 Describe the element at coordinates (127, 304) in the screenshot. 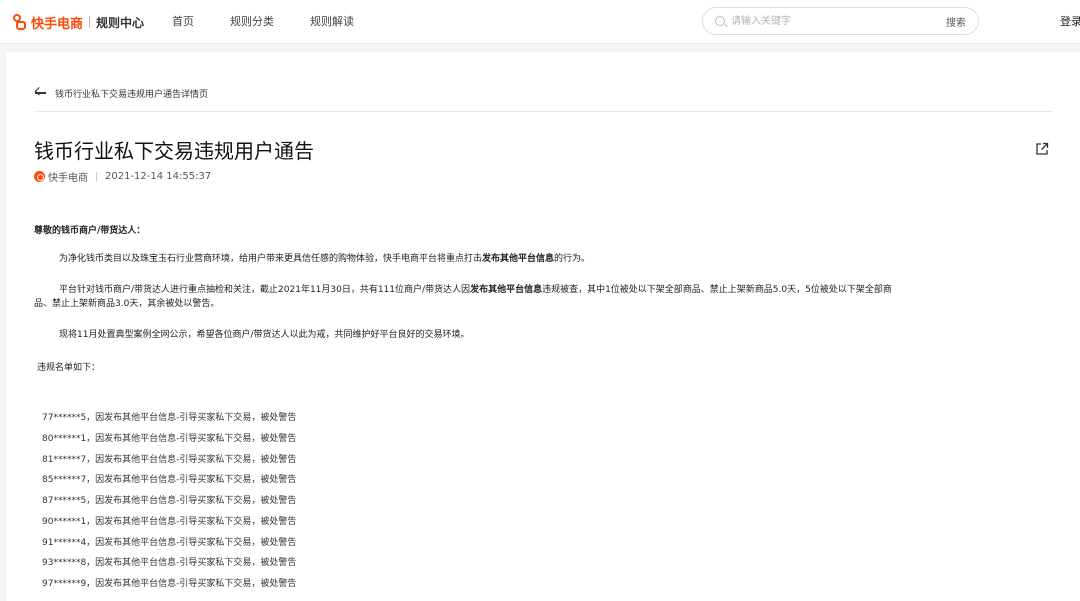

I see `paragraph-2-line-2: 品、禁止上架新商品3.0天，其余被处以警告。` at that location.